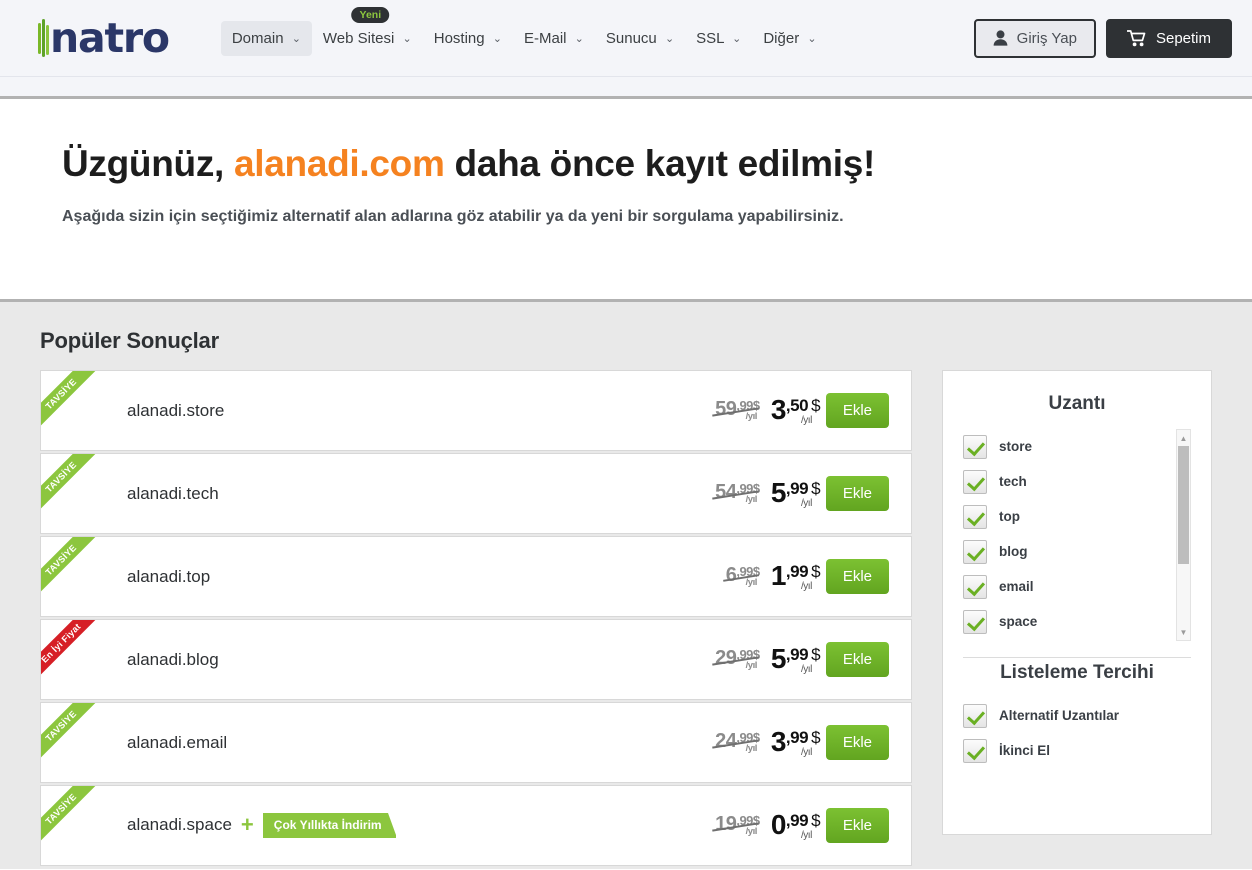 The height and width of the screenshot is (870, 1252). I want to click on listing-preference-title: Listeleme Tercihi, so click(1077, 672).